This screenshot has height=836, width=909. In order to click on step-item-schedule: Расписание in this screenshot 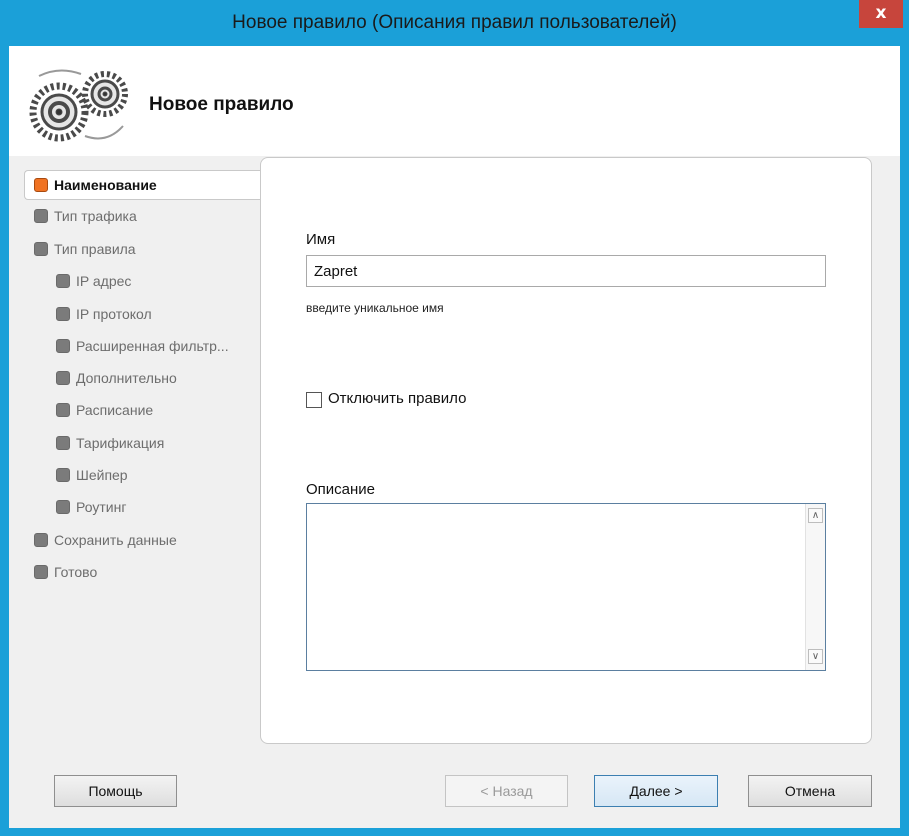, I will do `click(104, 410)`.